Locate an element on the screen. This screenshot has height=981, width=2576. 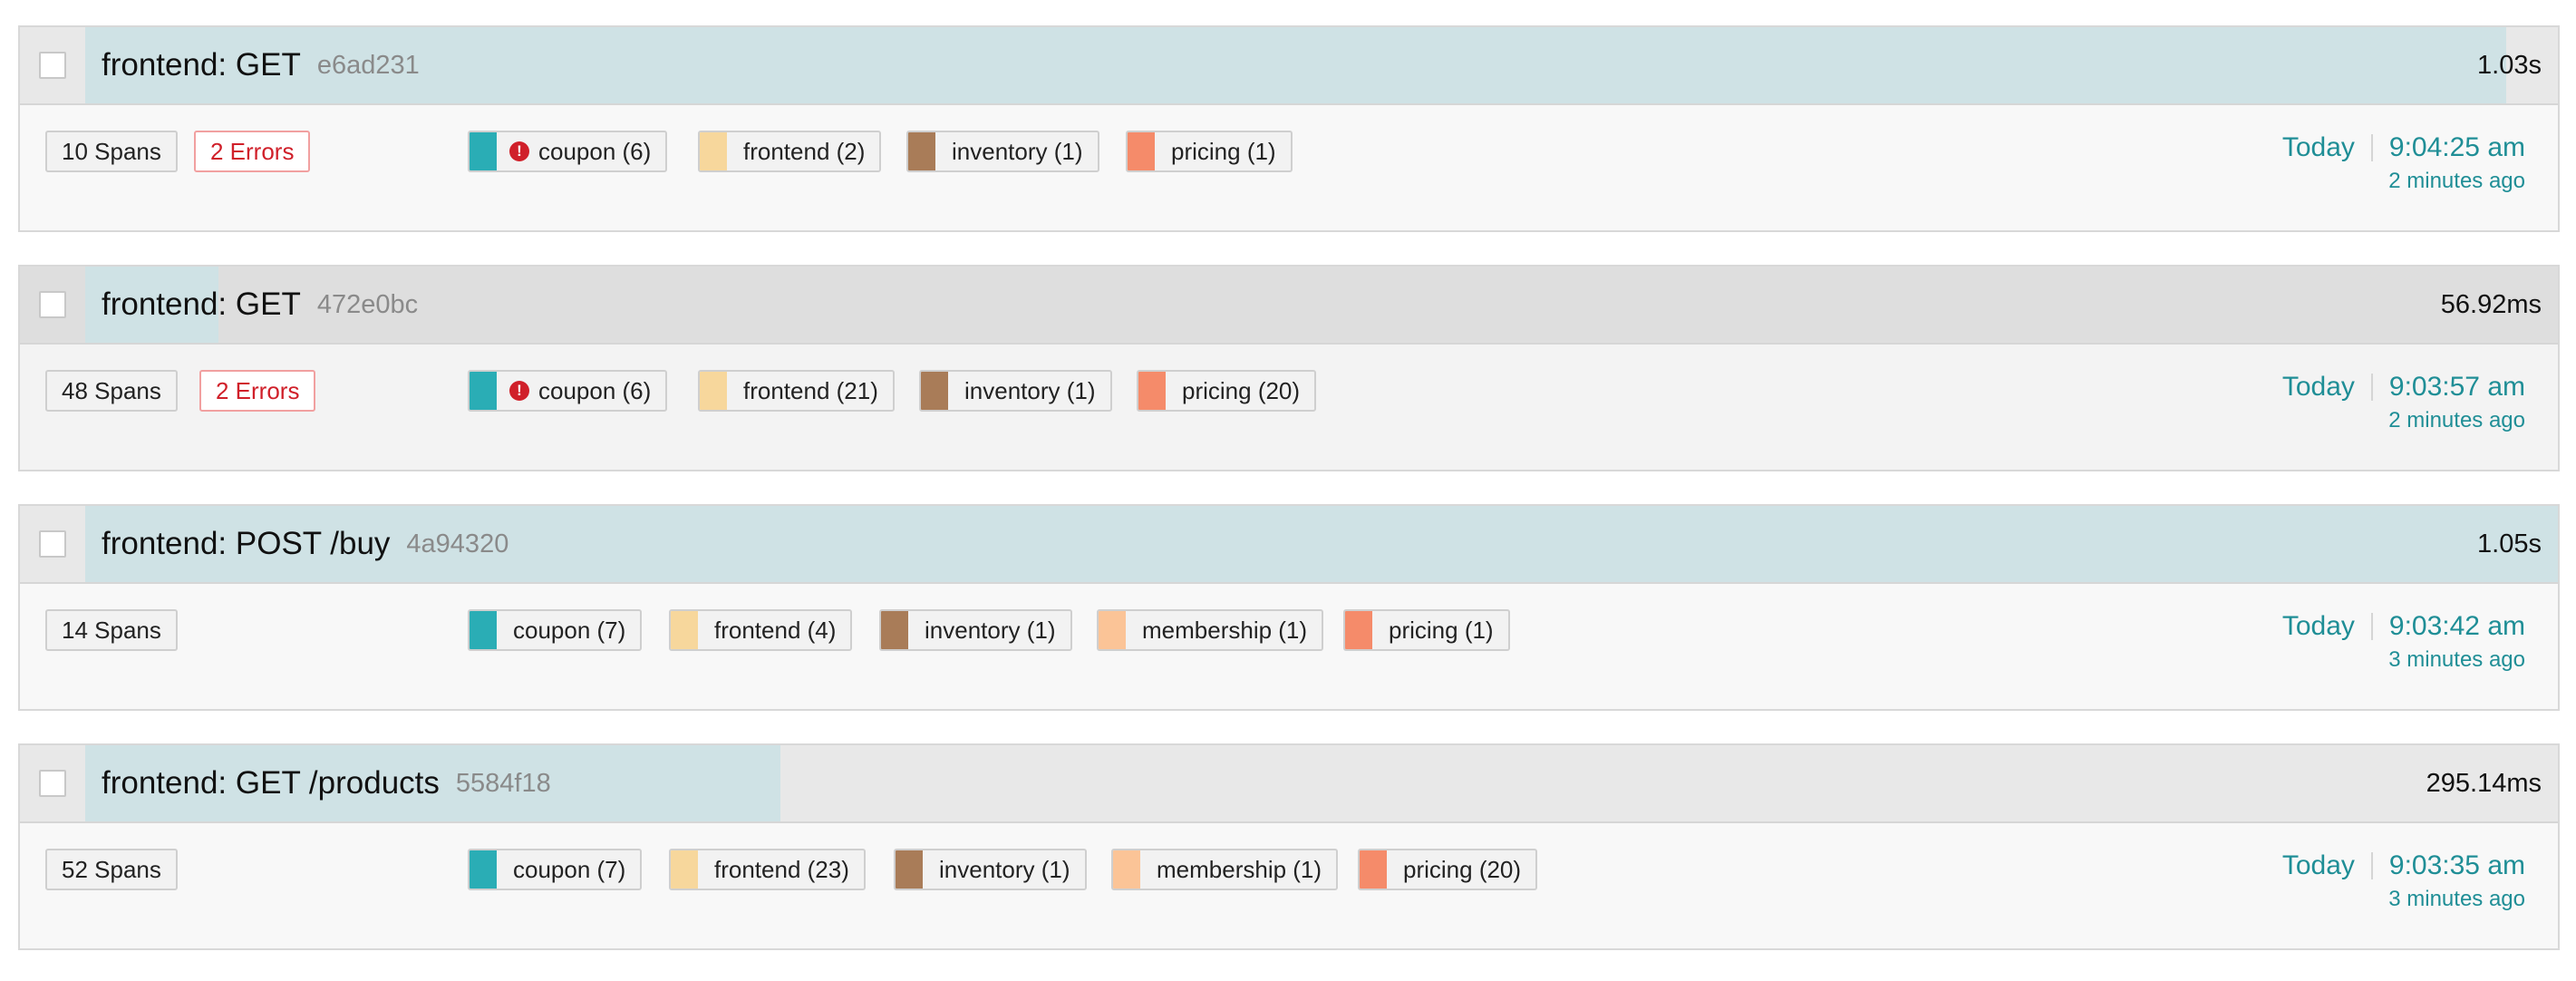
trace-duration: 56.92ms is located at coordinates (2491, 304).